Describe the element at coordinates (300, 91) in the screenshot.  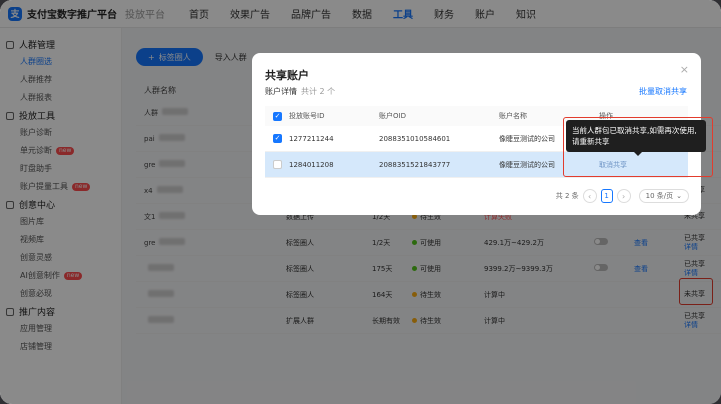
I see `account-details: 账户详情 共计 2 个` at that location.